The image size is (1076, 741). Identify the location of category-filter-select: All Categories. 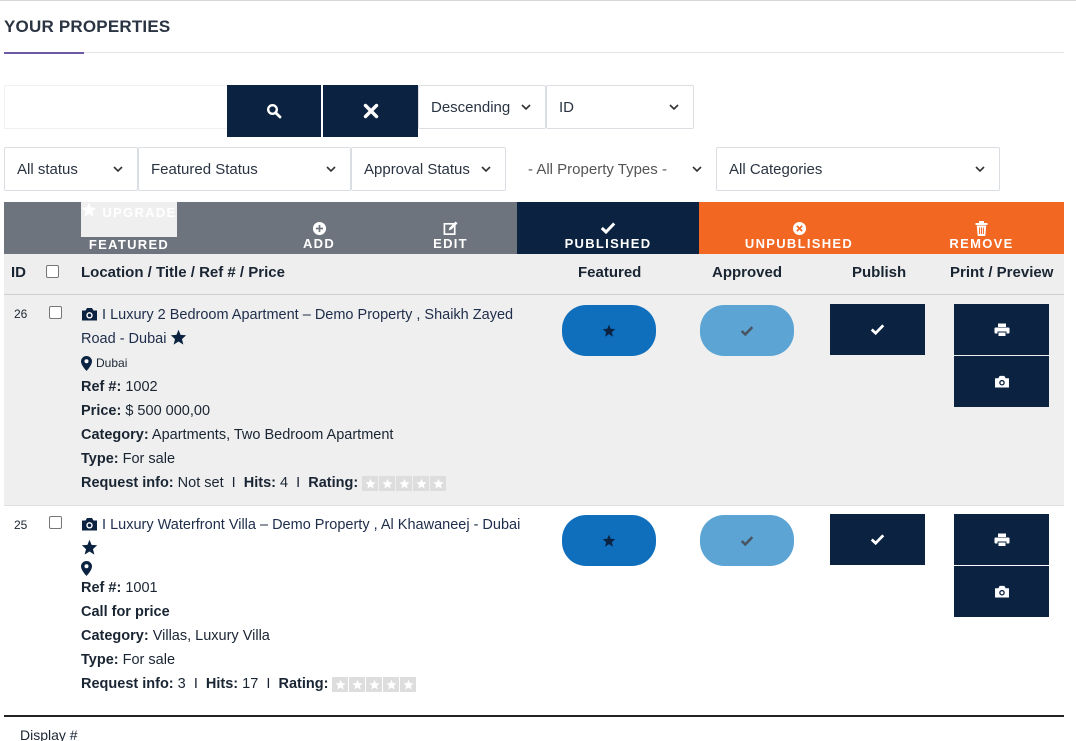
(858, 169).